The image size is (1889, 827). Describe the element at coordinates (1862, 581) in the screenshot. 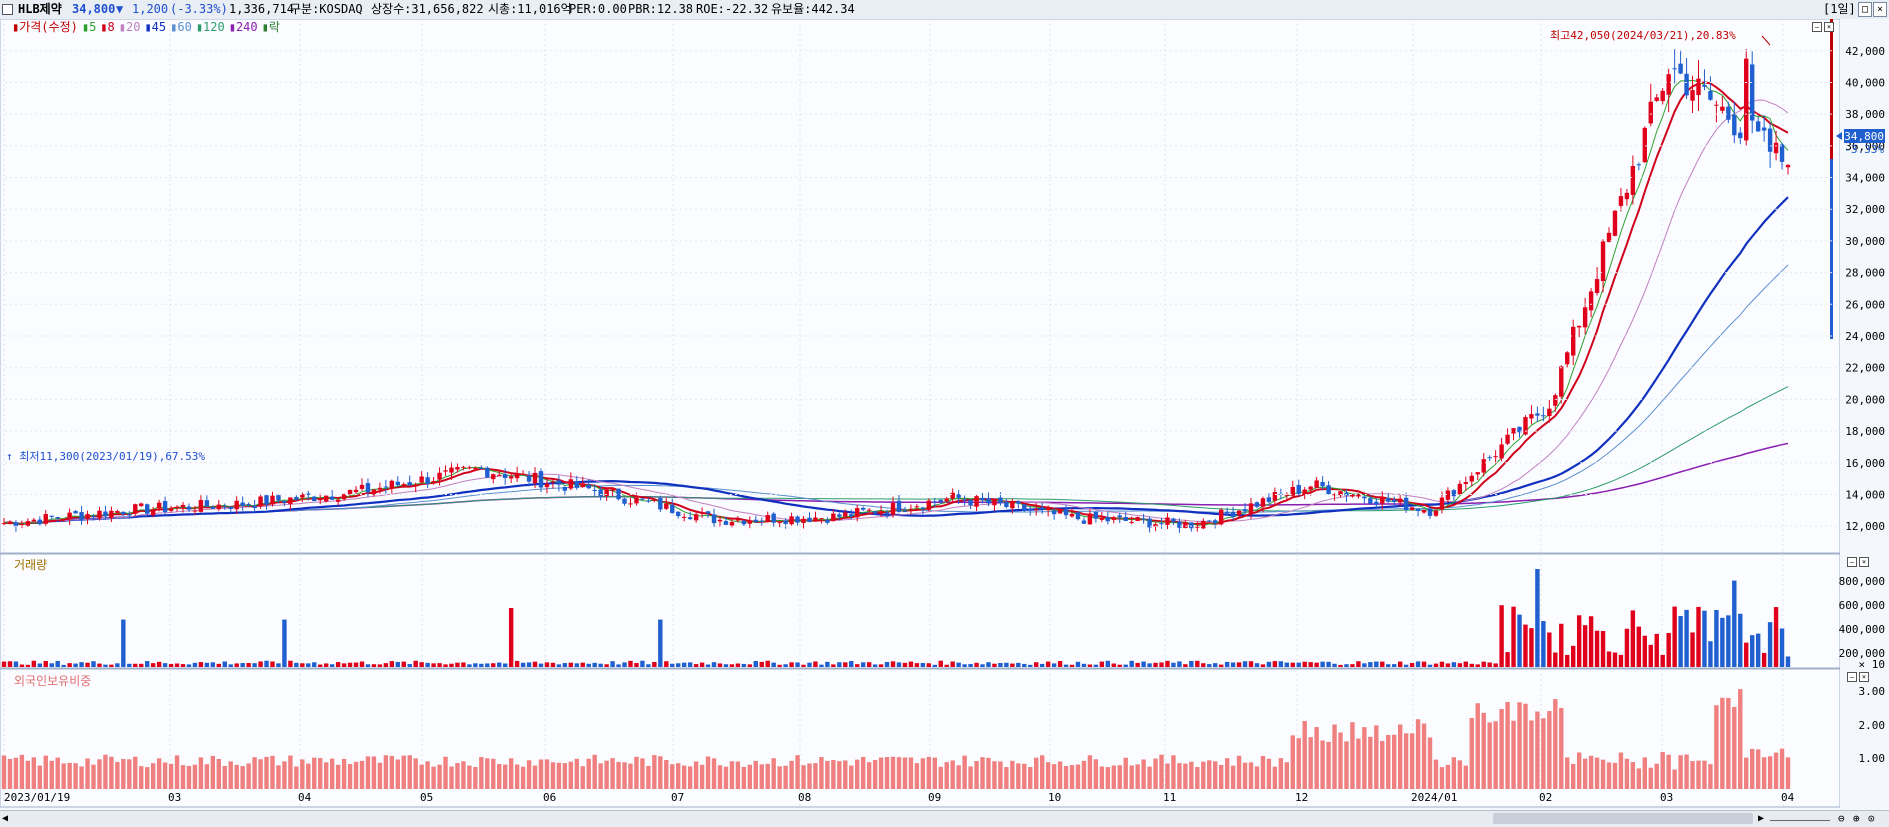

I see `volume-axis-label: 800,000` at that location.